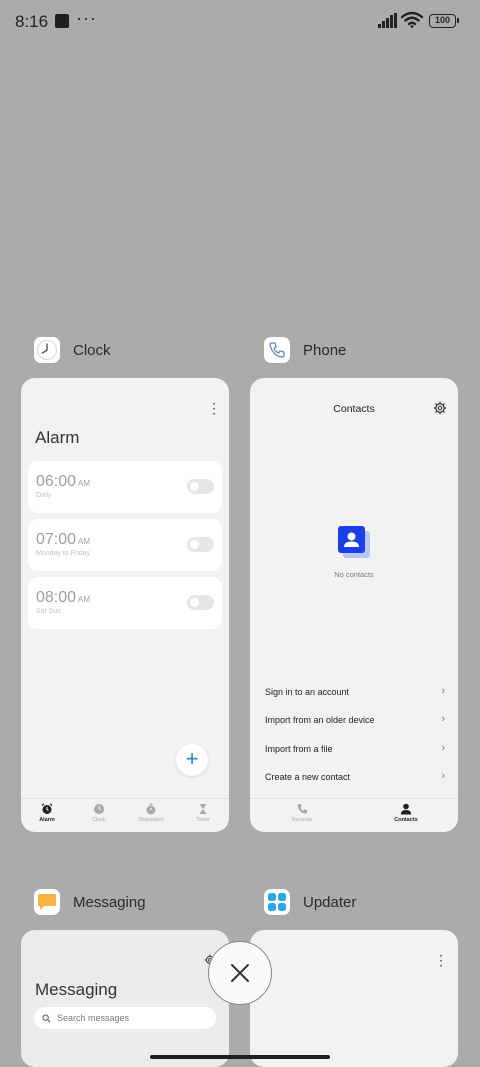 The height and width of the screenshot is (1067, 480). What do you see at coordinates (355, 748) in the screenshot?
I see `import-file-option: Import from a file ›` at bounding box center [355, 748].